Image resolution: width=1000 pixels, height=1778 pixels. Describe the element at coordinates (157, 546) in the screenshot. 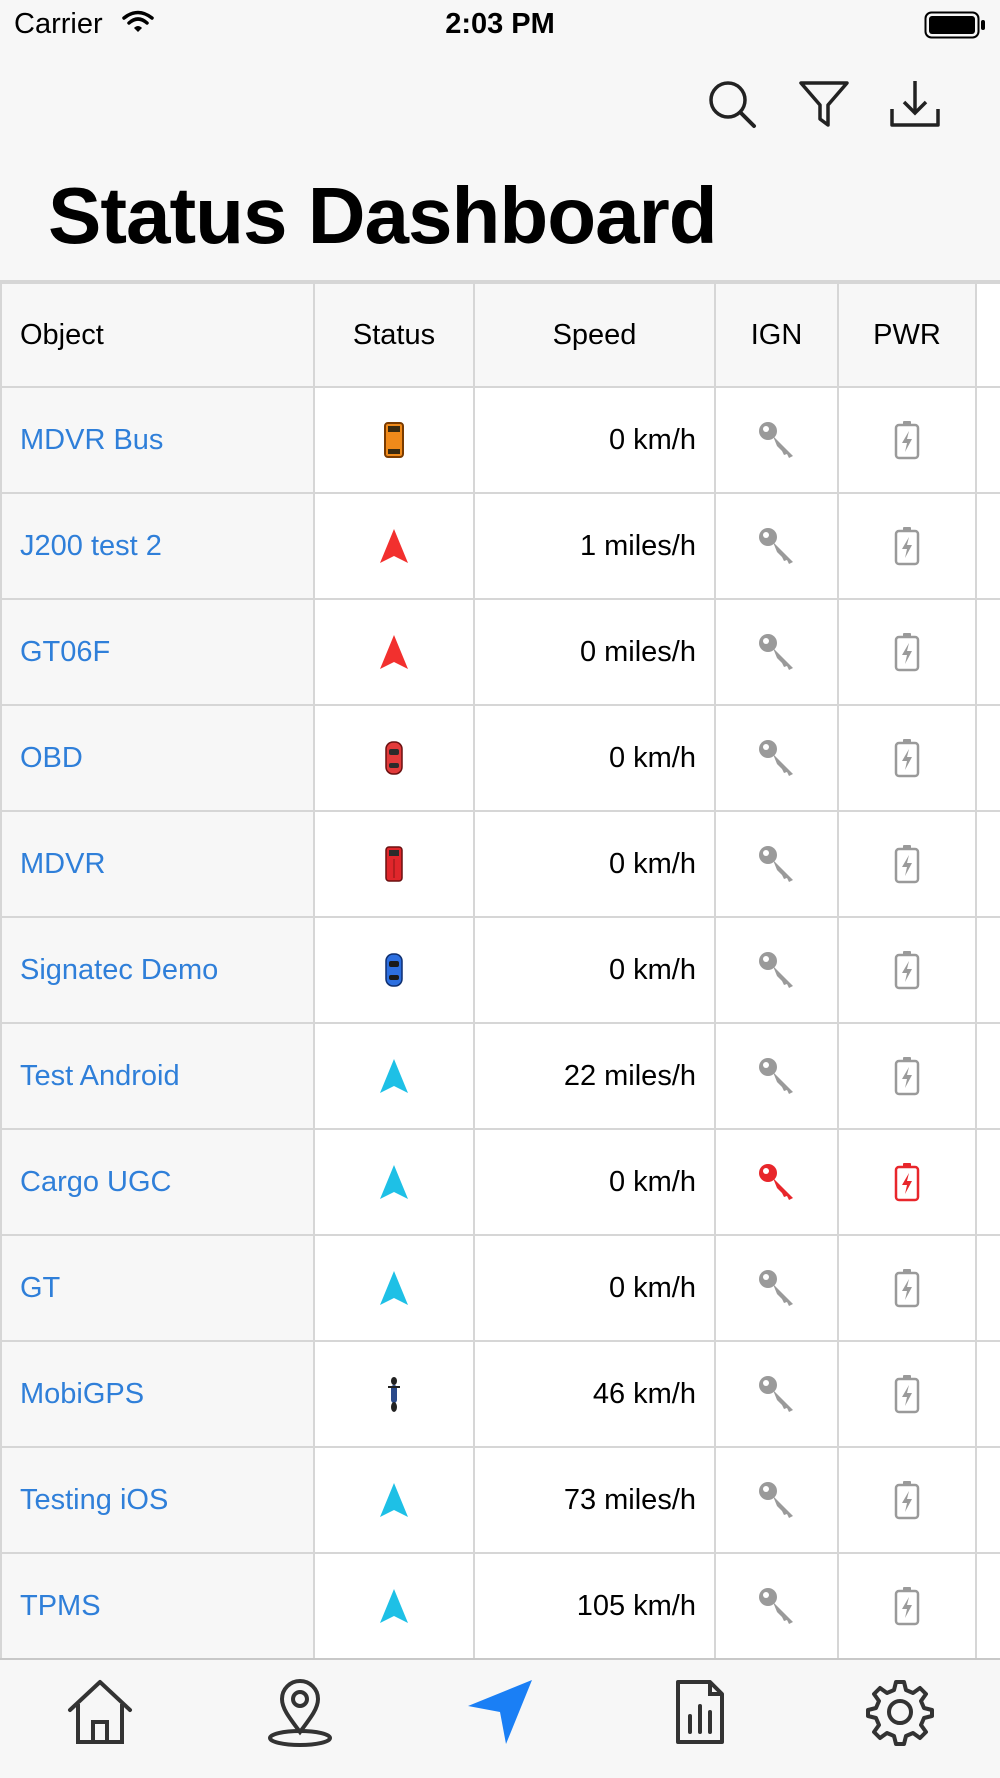

I see `object-name-link: J200 test 2` at that location.